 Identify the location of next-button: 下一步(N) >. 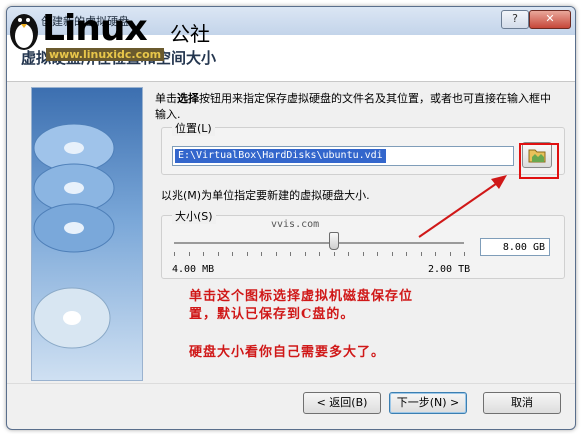
(428, 403).